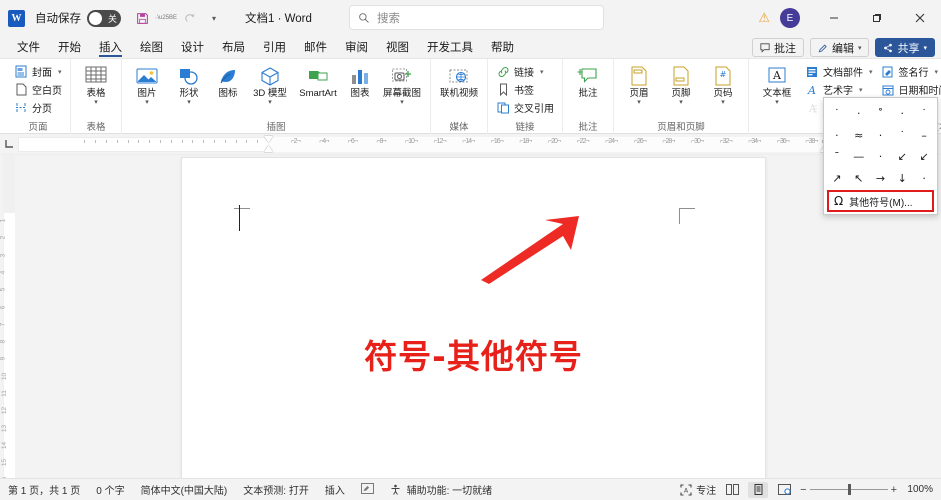  Describe the element at coordinates (839, 89) in the screenshot. I see `wordart-button: A 艺术字 ▾` at that location.